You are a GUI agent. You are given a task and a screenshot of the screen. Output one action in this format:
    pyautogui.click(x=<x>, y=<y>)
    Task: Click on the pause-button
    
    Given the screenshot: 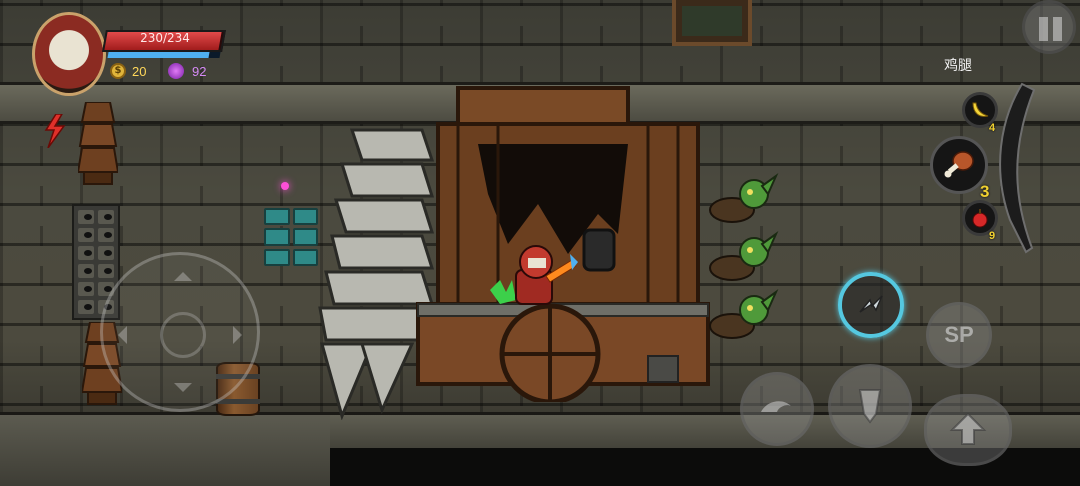 What is the action you would take?
    pyautogui.click(x=1049, y=27)
    